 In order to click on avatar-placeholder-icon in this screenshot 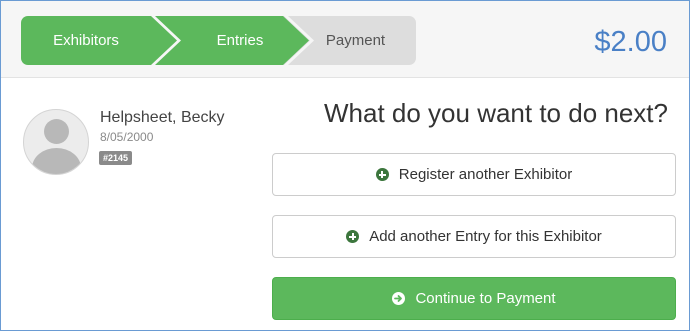, I will do `click(56, 142)`.